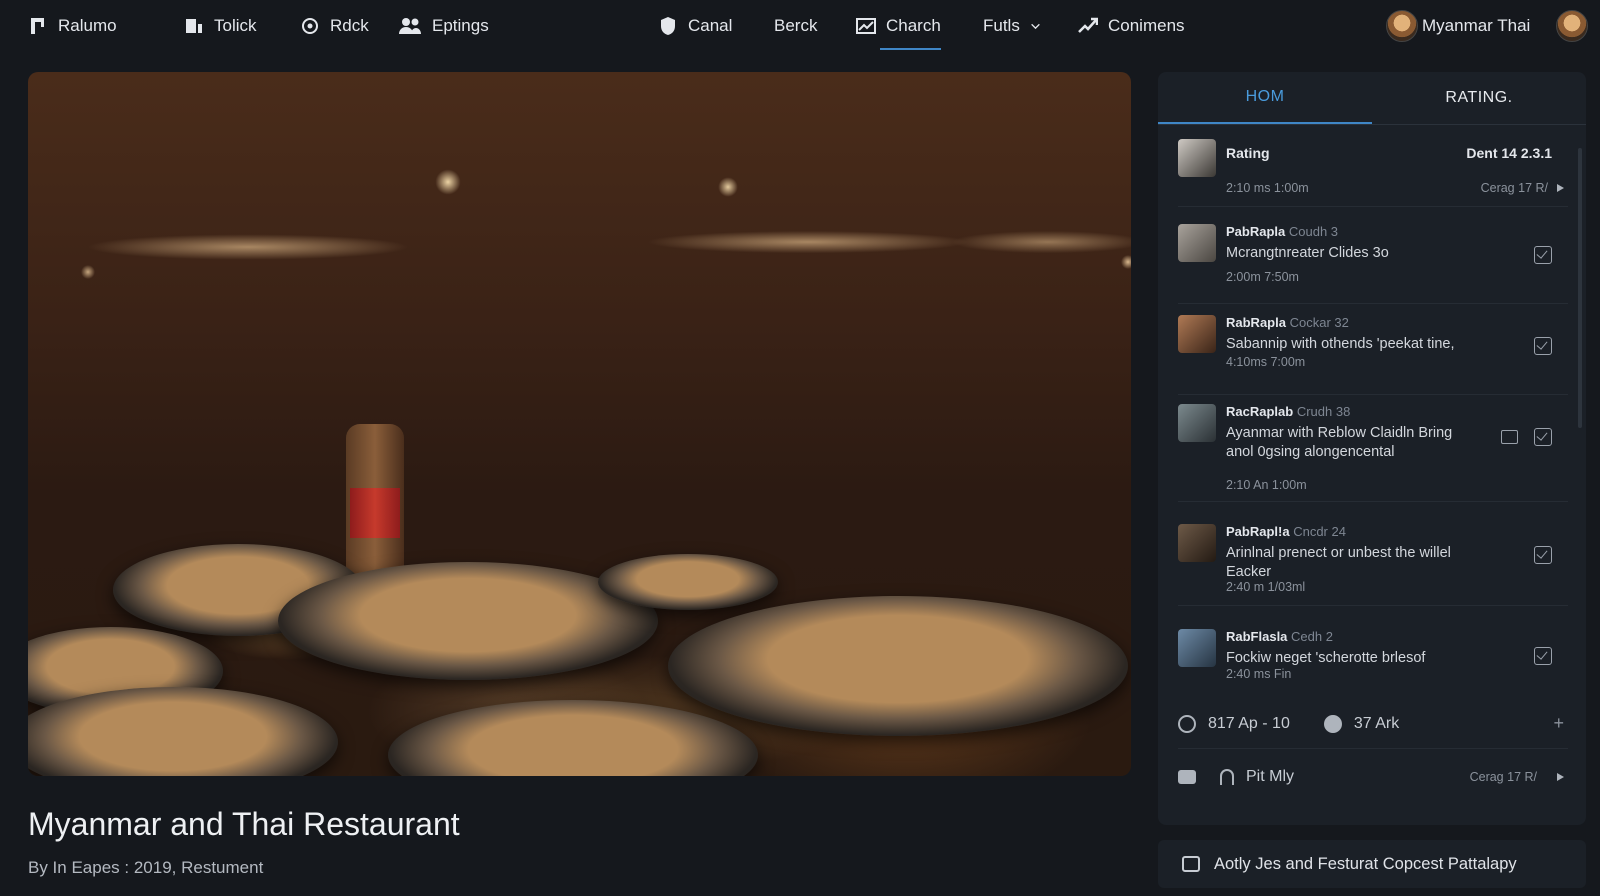 This screenshot has width=1600, height=896. What do you see at coordinates (866, 26) in the screenshot?
I see `line-chart-icon` at bounding box center [866, 26].